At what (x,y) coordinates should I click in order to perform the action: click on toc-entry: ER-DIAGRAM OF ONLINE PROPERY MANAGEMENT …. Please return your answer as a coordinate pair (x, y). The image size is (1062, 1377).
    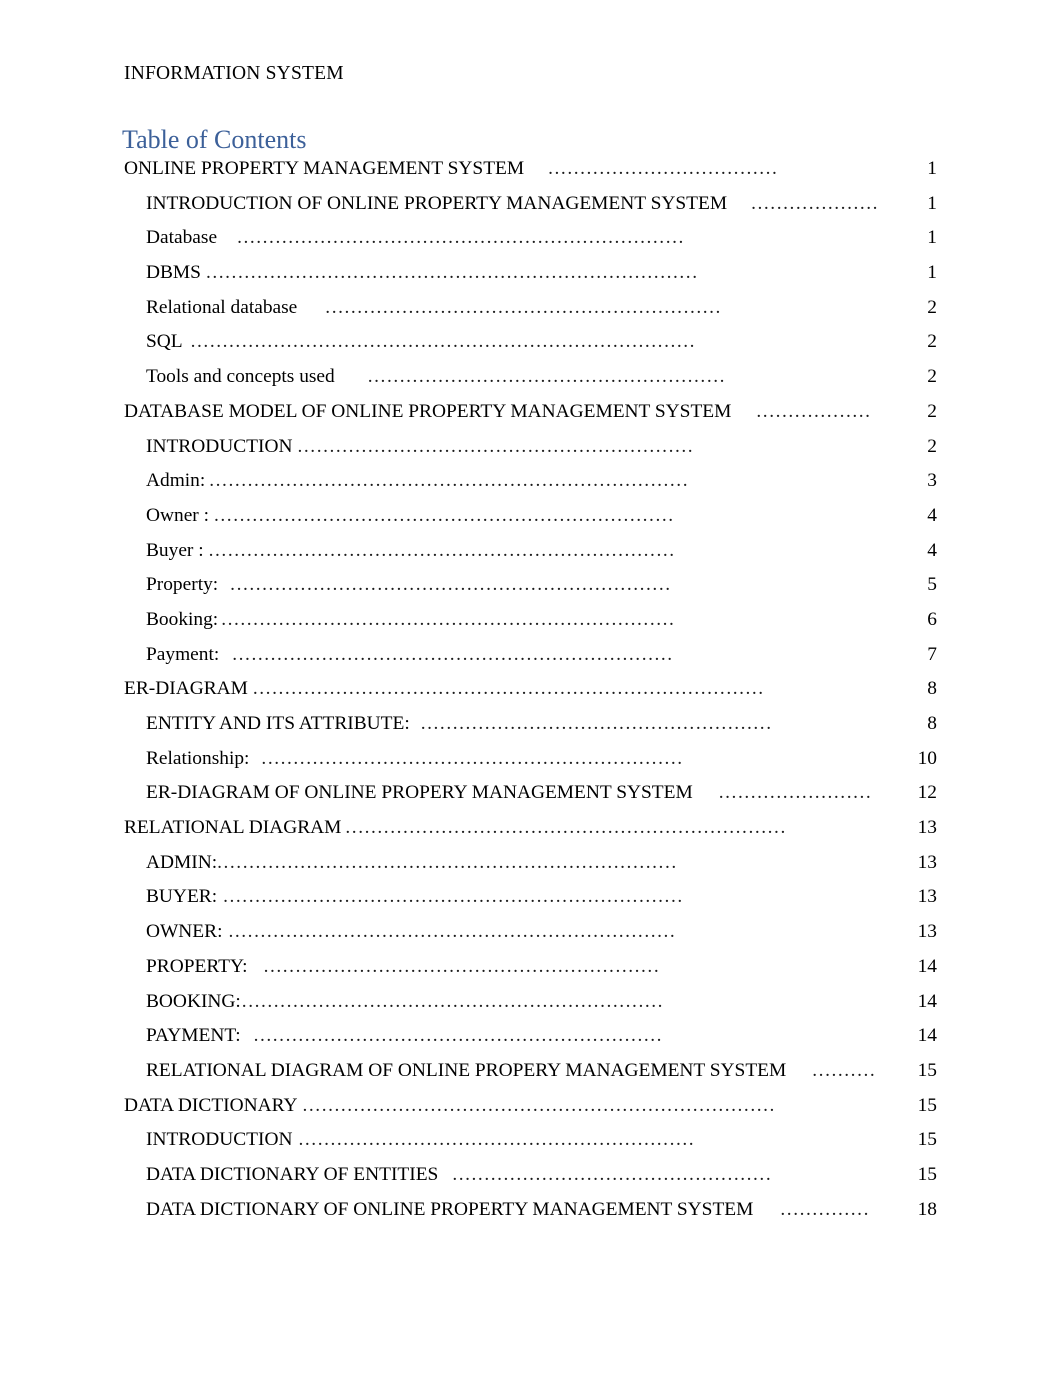
    Looking at the image, I should click on (531, 799).